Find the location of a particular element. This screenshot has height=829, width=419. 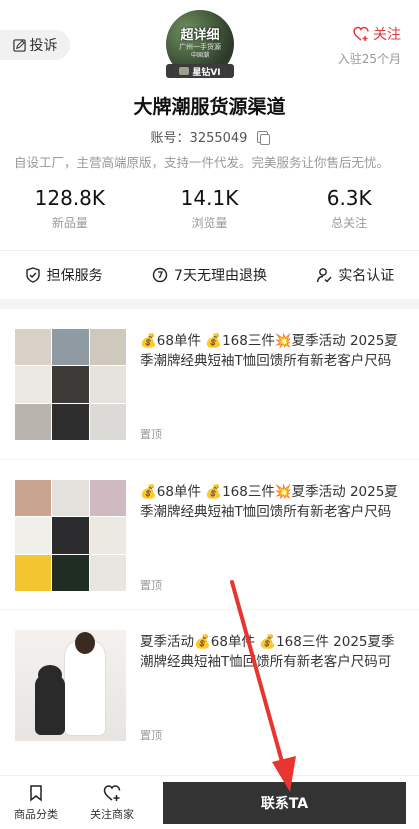

complain-button: 投诉 is located at coordinates (35, 45).